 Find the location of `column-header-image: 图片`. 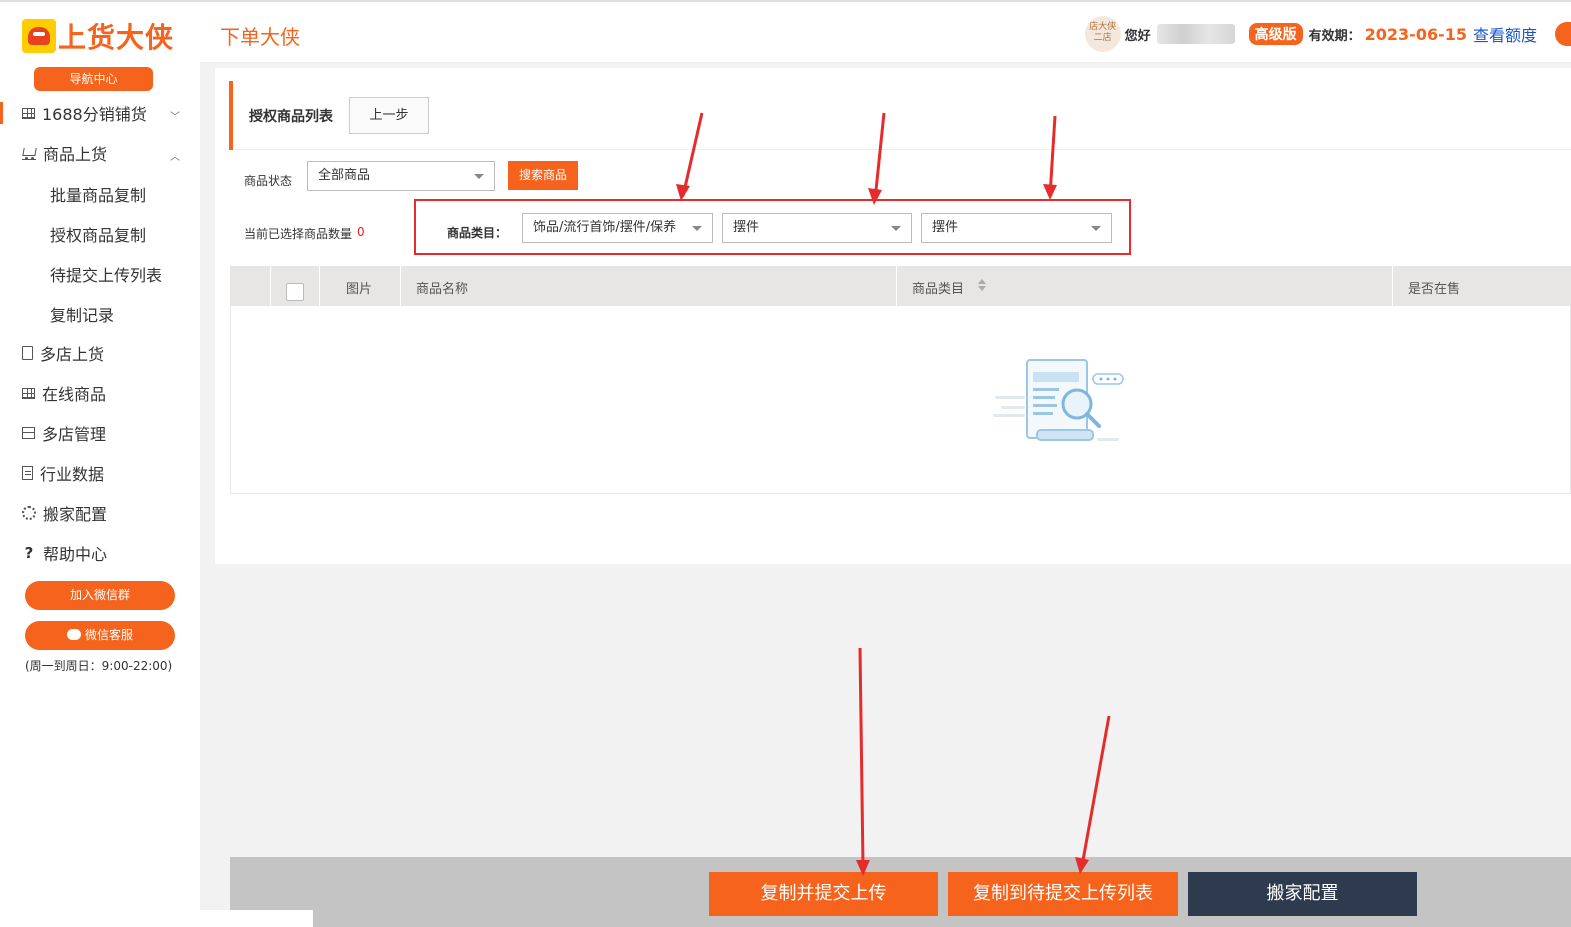

column-header-image: 图片 is located at coordinates (359, 289).